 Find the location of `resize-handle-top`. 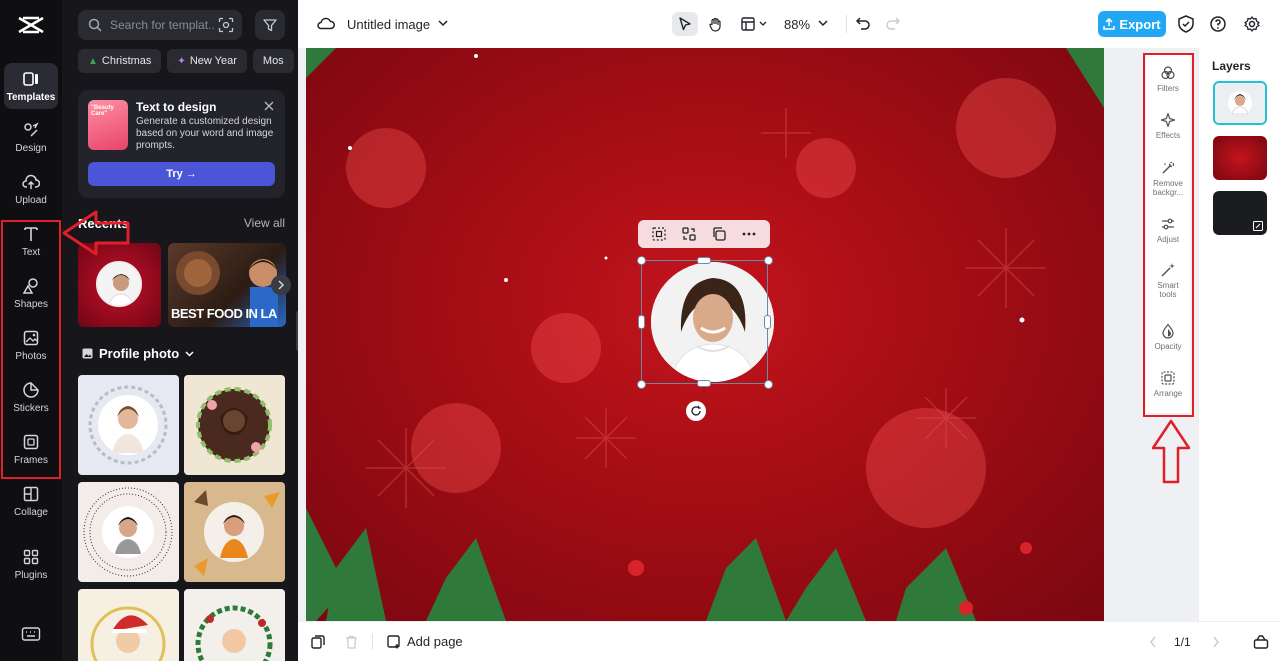

resize-handle-top is located at coordinates (704, 260).